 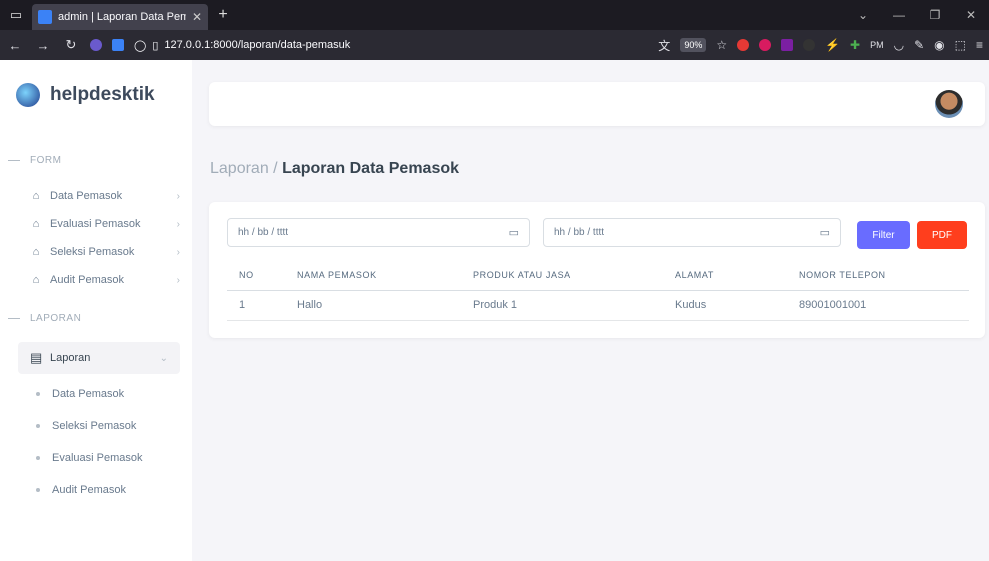 What do you see at coordinates (373, 305) in the screenshot?
I see `table-cell: Hallo` at bounding box center [373, 305].